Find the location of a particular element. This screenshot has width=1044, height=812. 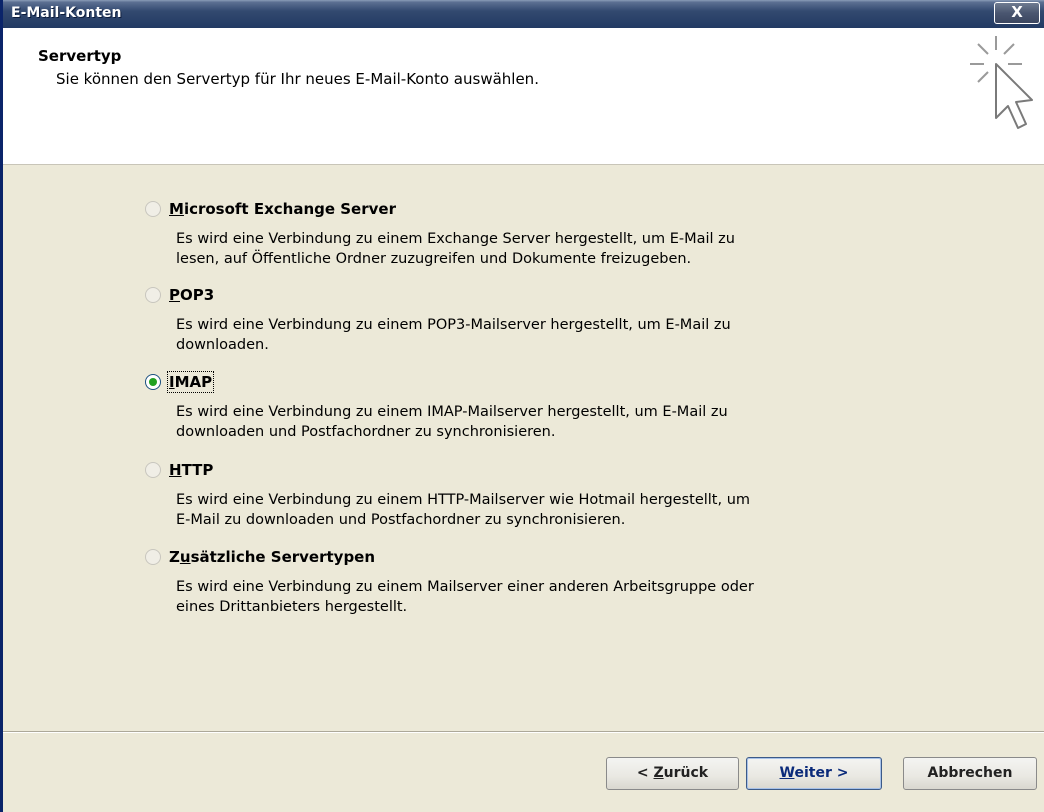

radio-imap-label: IMAP is located at coordinates (190, 382).